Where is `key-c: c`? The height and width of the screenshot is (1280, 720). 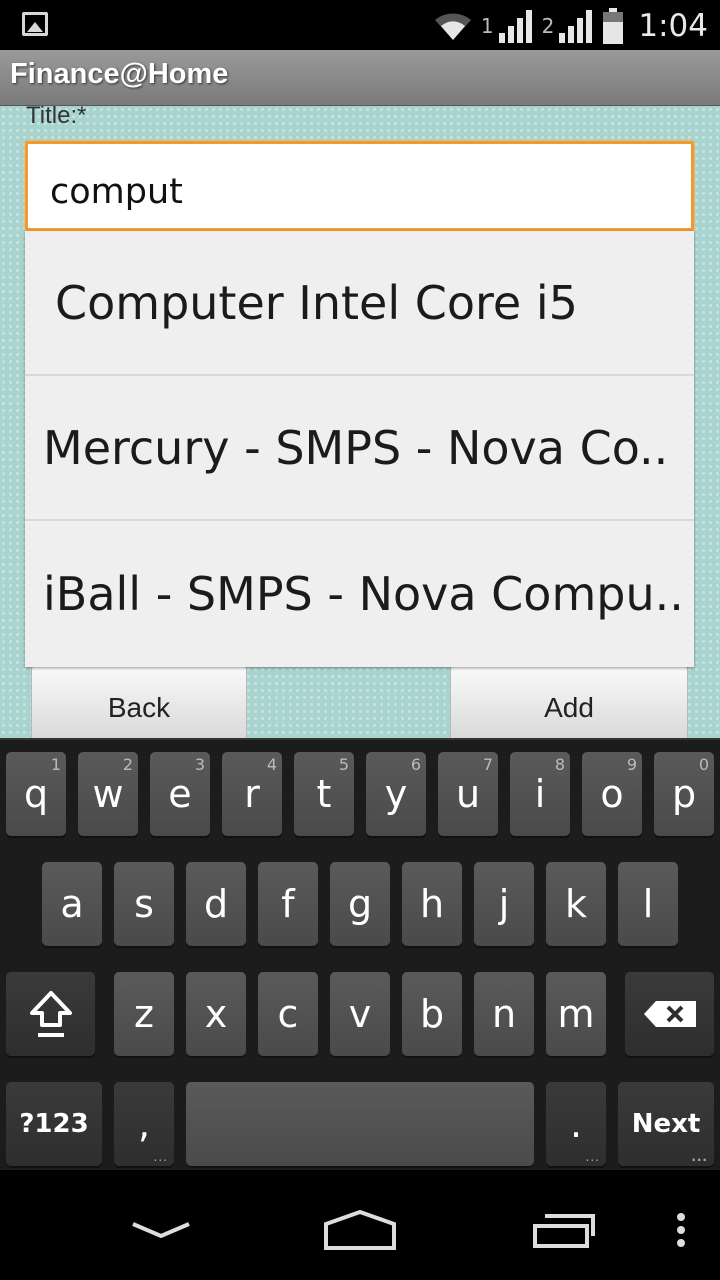 key-c: c is located at coordinates (288, 1014).